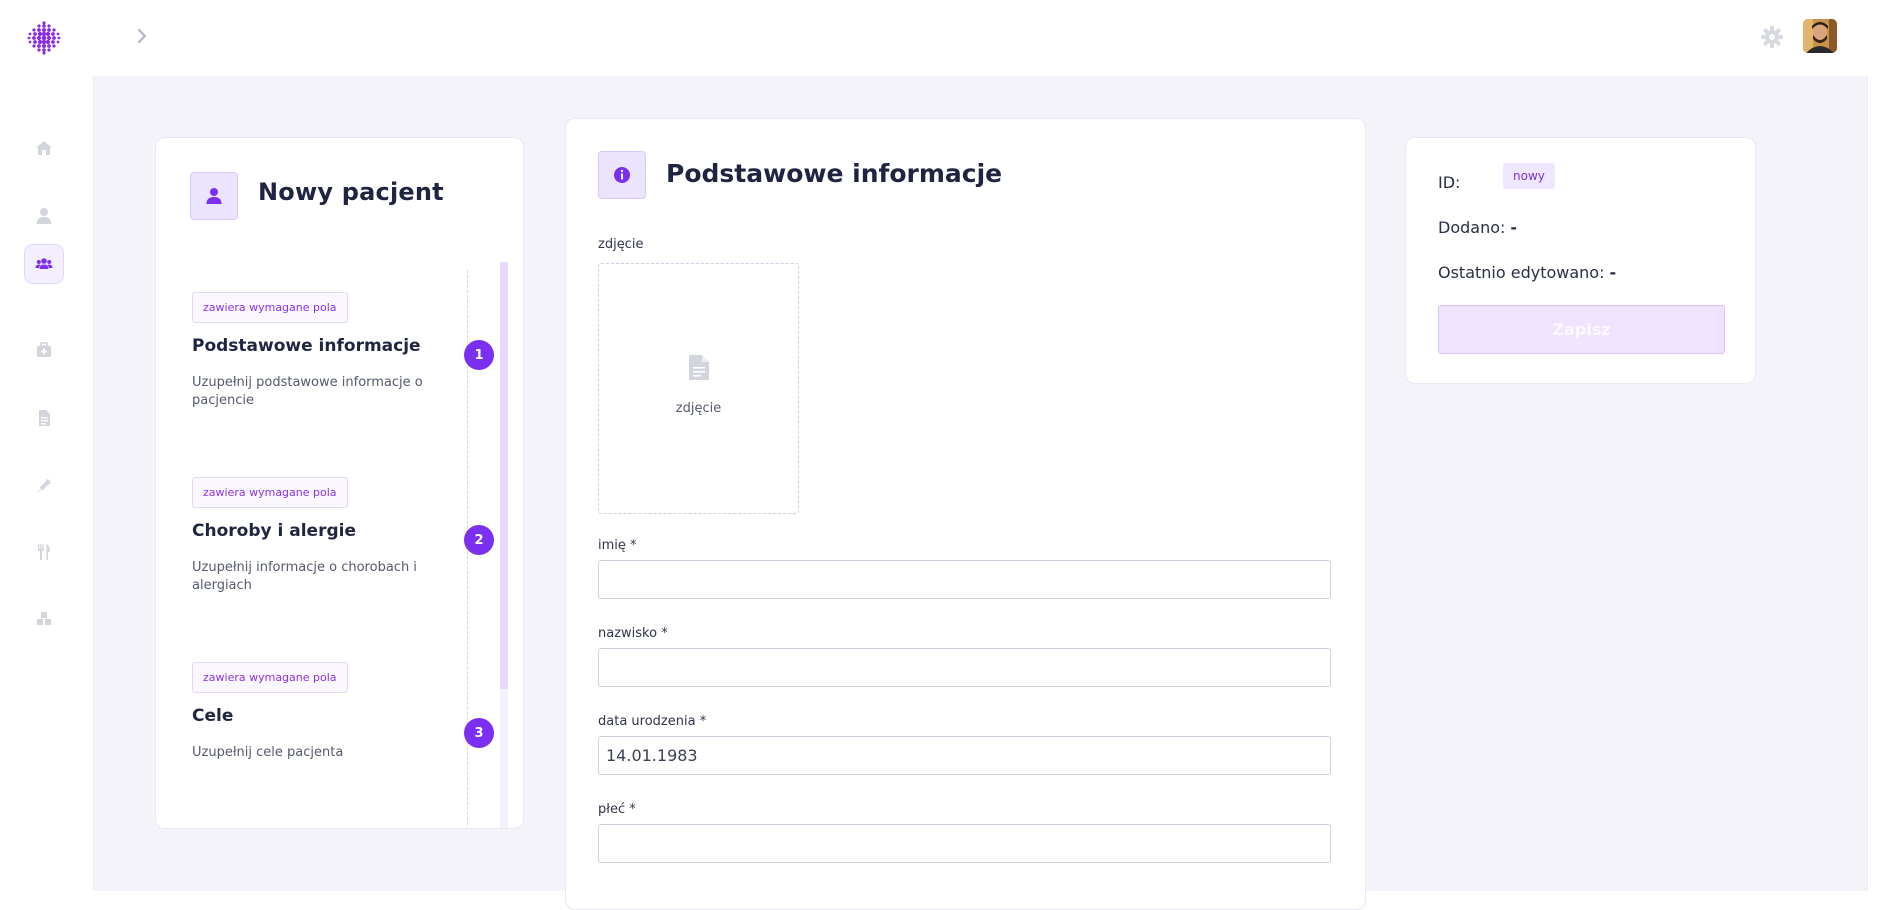  What do you see at coordinates (964, 843) in the screenshot?
I see `gender-field` at bounding box center [964, 843].